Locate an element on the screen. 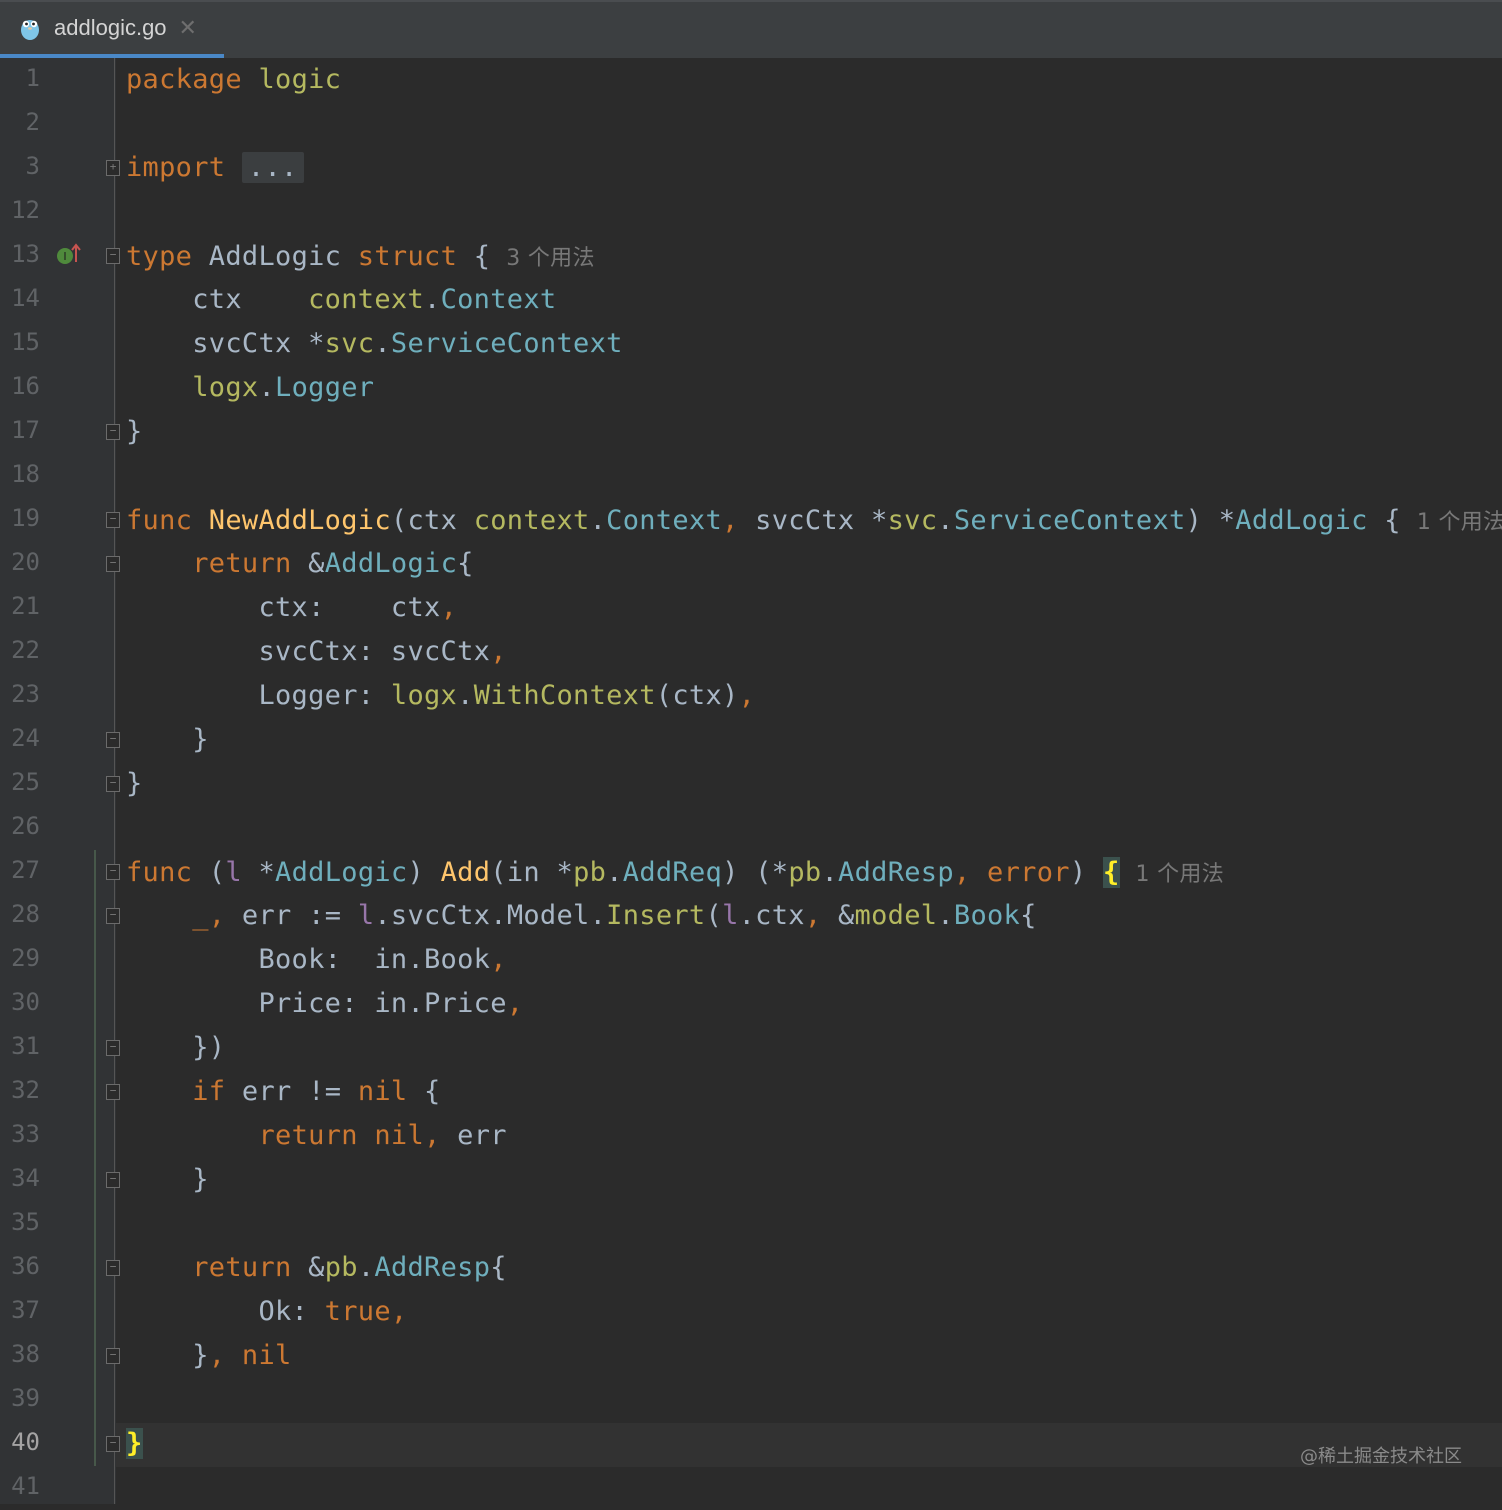 The height and width of the screenshot is (1510, 1502). line-number: 16 is located at coordinates (25, 386).